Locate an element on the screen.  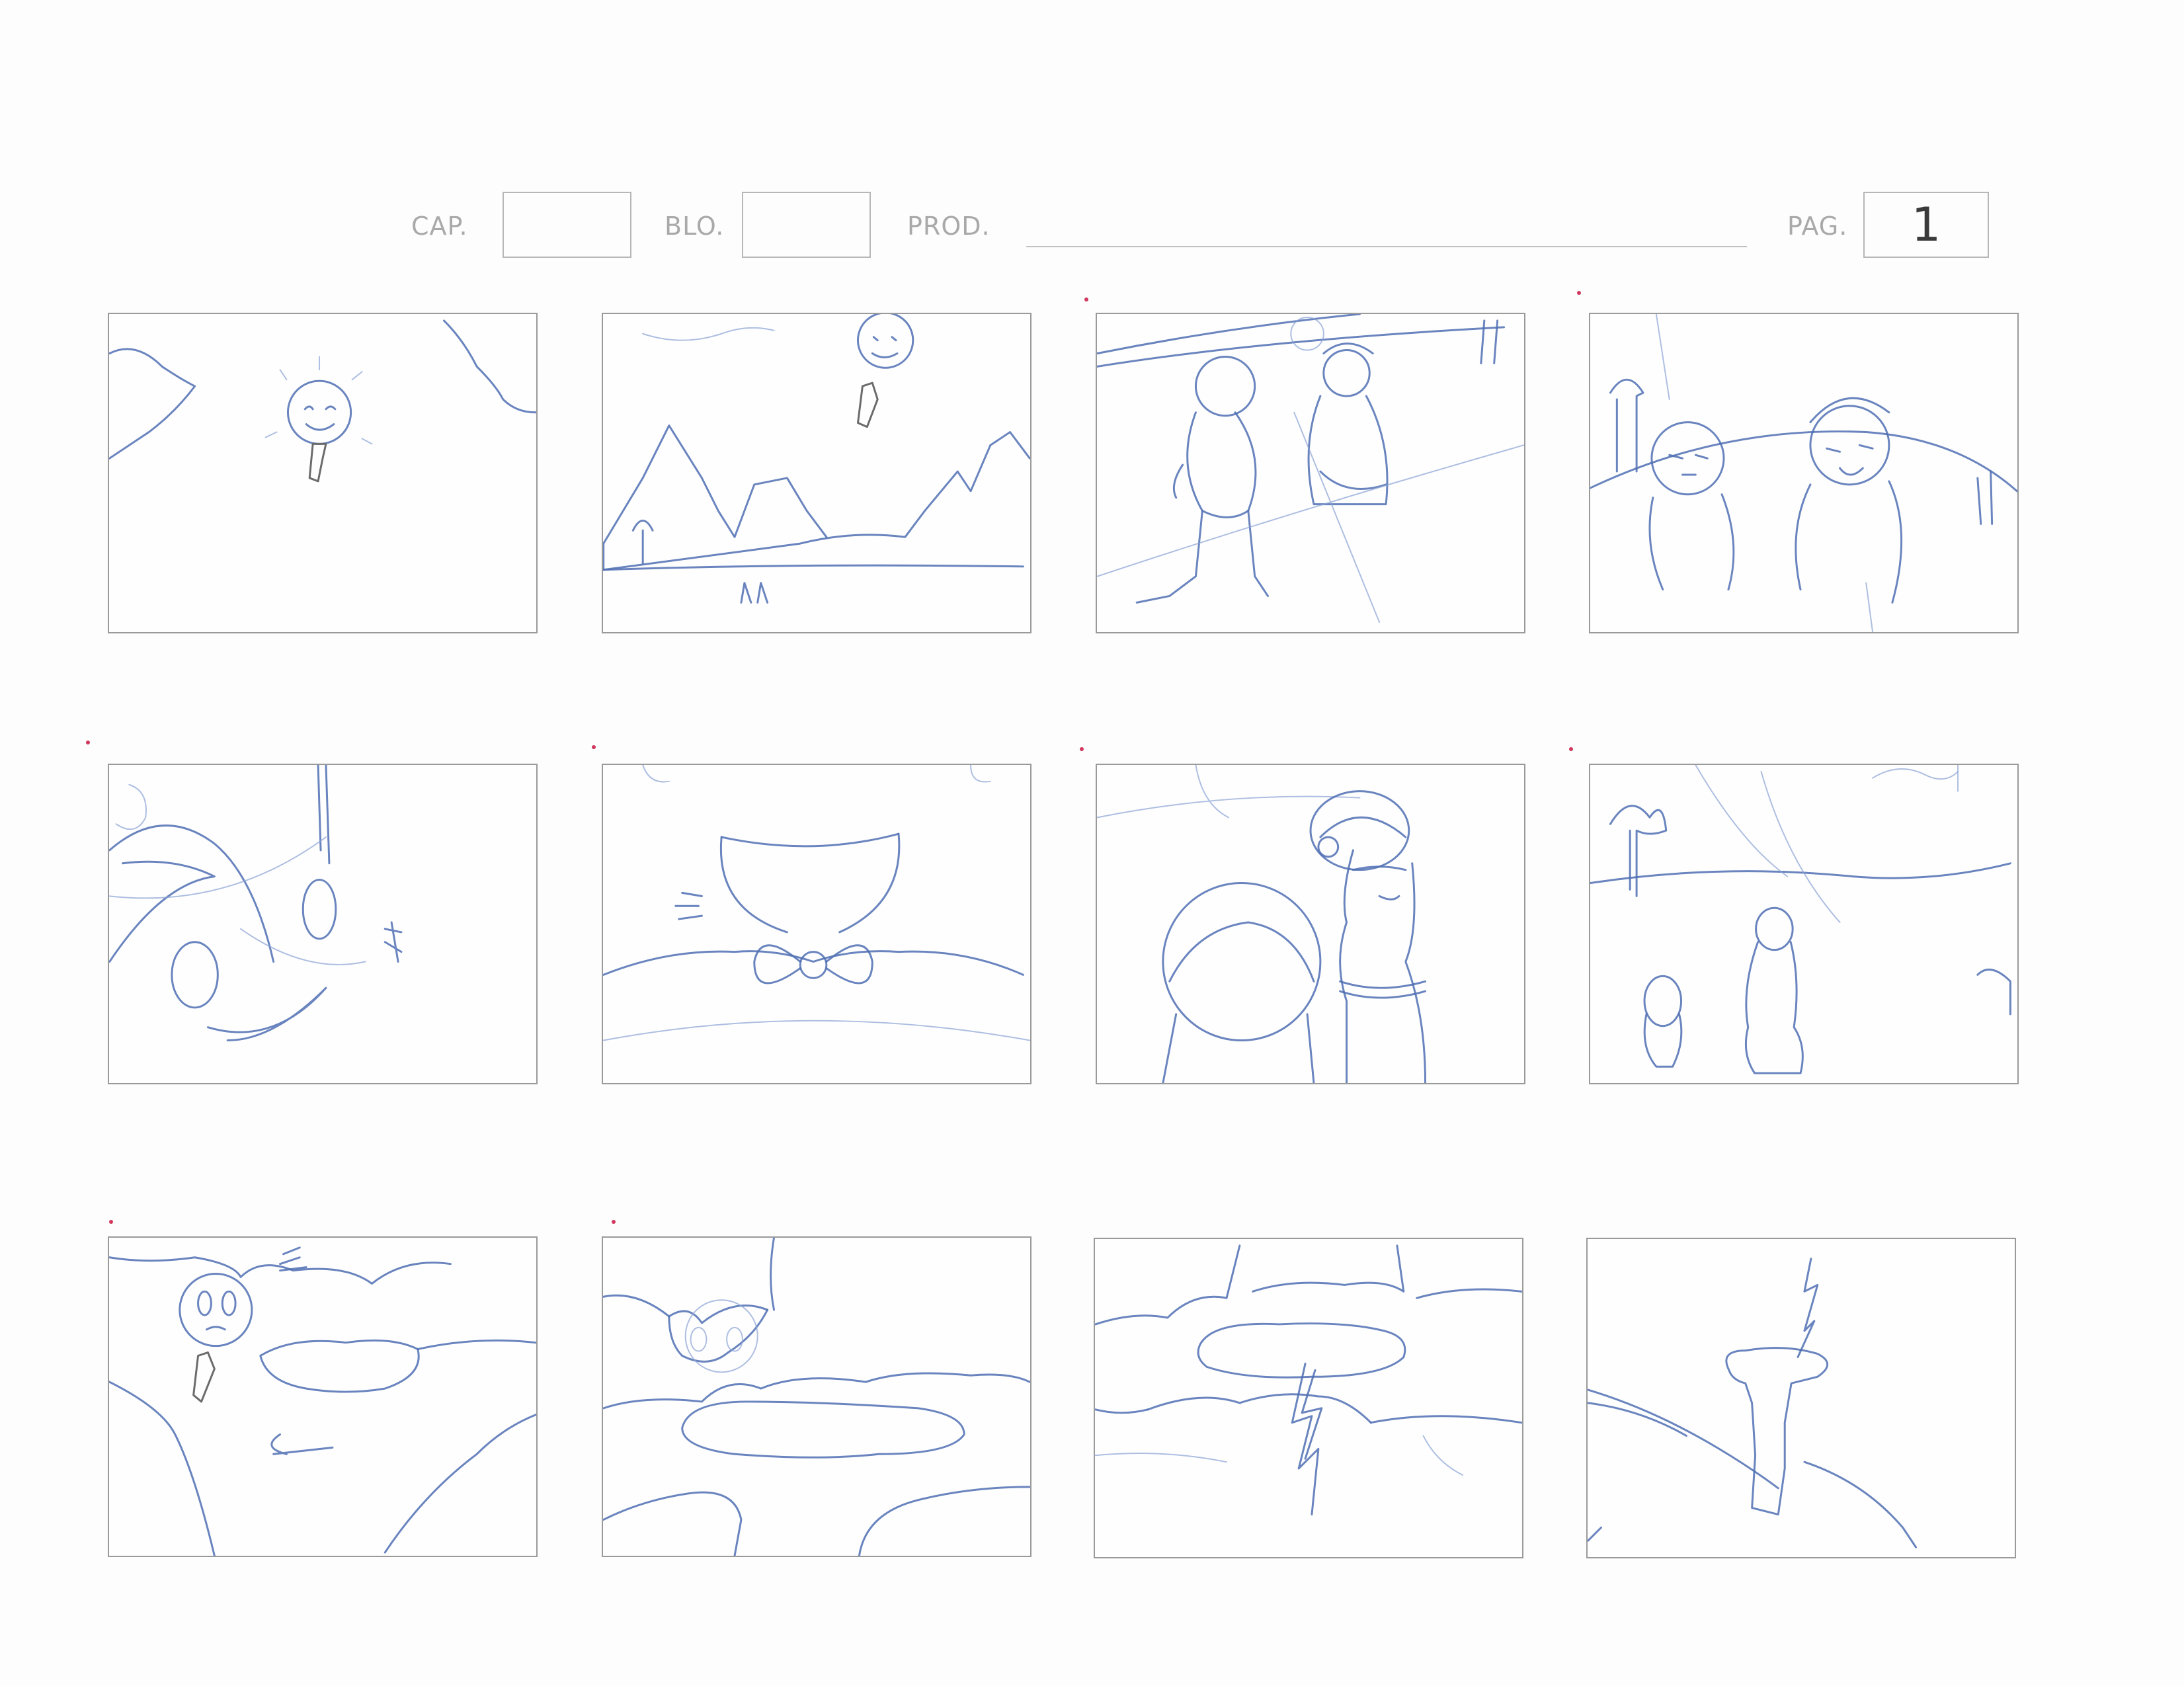
sun-over-cloud-icon is located at coordinates (816, 1397).